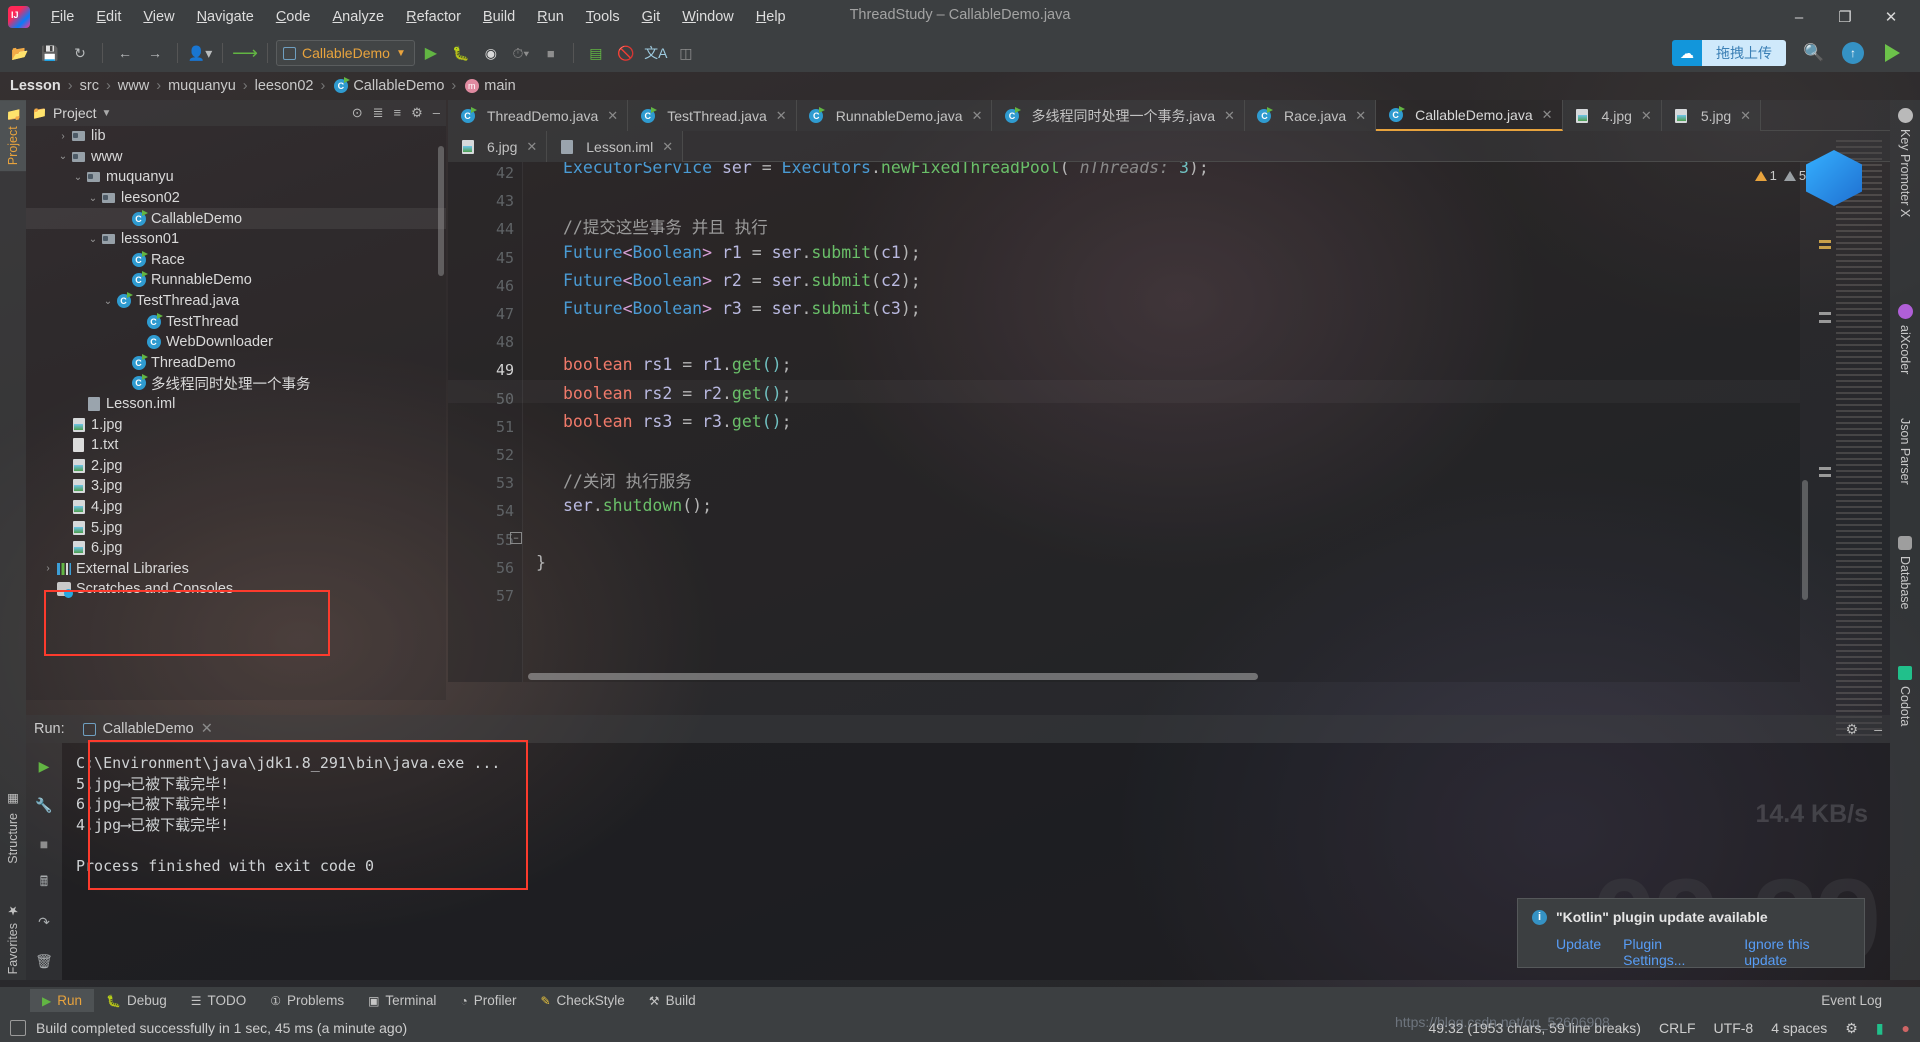 The height and width of the screenshot is (1042, 1920). Describe the element at coordinates (1825, 475) in the screenshot. I see `marker-weak-warning` at that location.